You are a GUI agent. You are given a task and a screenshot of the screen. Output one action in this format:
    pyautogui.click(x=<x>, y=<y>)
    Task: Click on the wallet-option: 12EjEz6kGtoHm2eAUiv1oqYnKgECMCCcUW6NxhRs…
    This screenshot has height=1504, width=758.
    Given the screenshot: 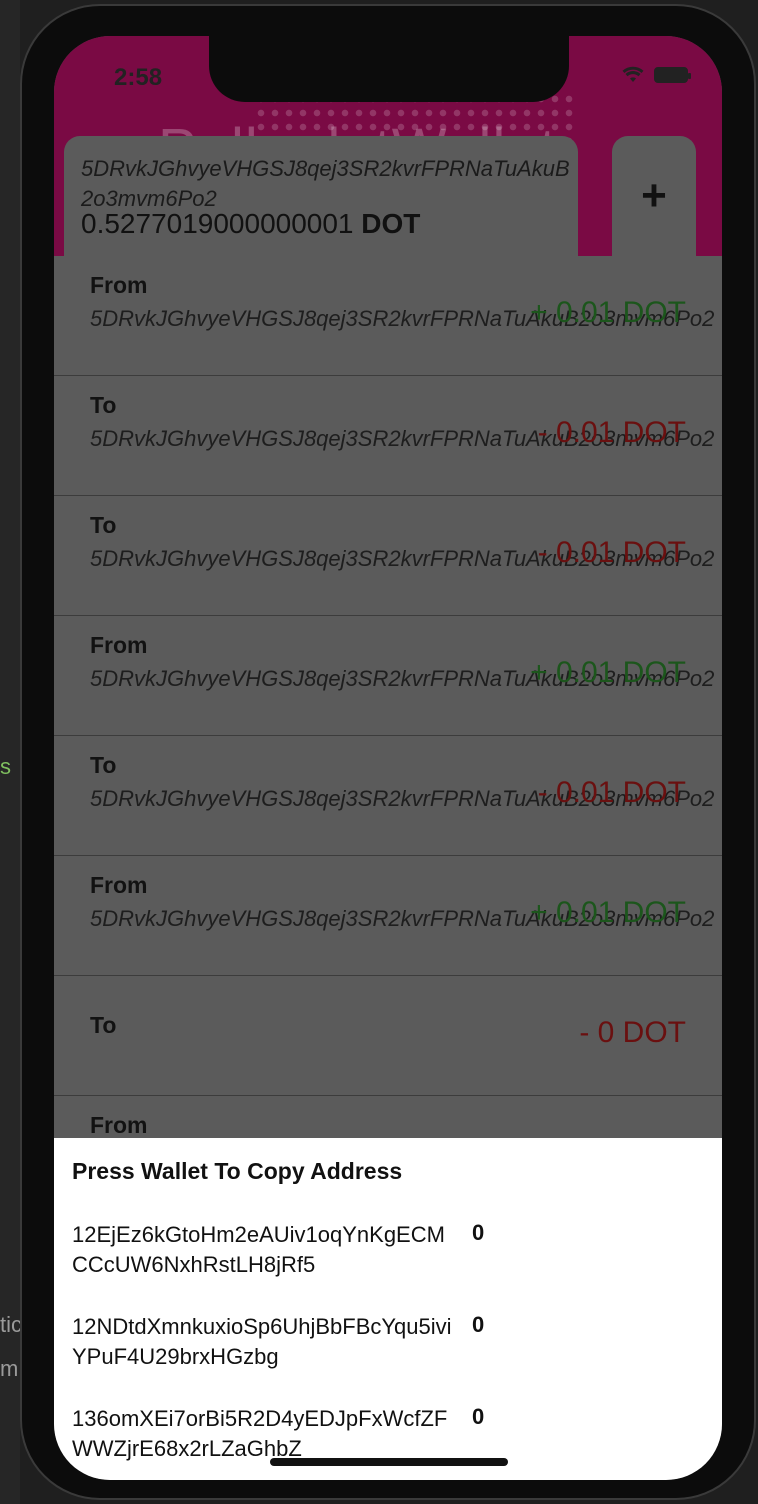 What is the action you would take?
    pyautogui.click(x=392, y=1252)
    